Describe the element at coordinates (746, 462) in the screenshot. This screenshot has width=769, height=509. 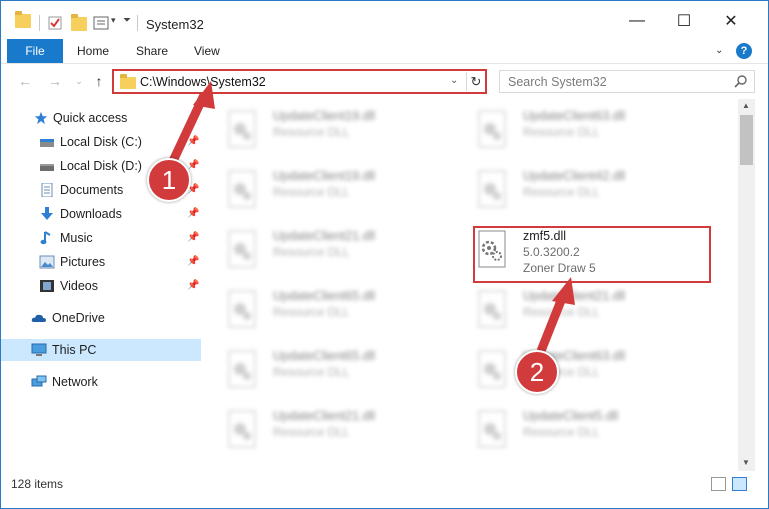
I see `scroll-down-icon: ▼` at that location.